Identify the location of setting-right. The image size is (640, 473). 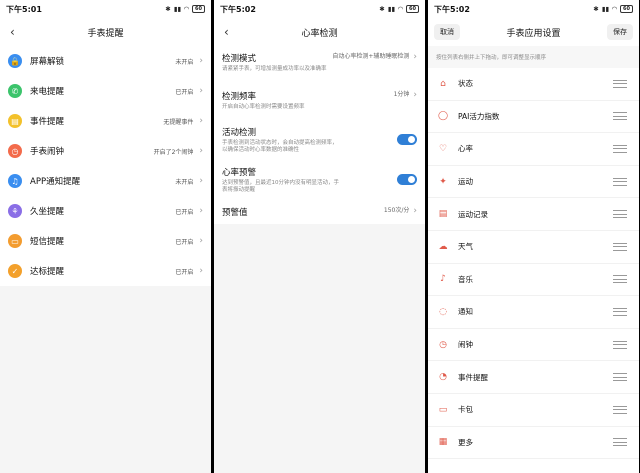
(407, 139).